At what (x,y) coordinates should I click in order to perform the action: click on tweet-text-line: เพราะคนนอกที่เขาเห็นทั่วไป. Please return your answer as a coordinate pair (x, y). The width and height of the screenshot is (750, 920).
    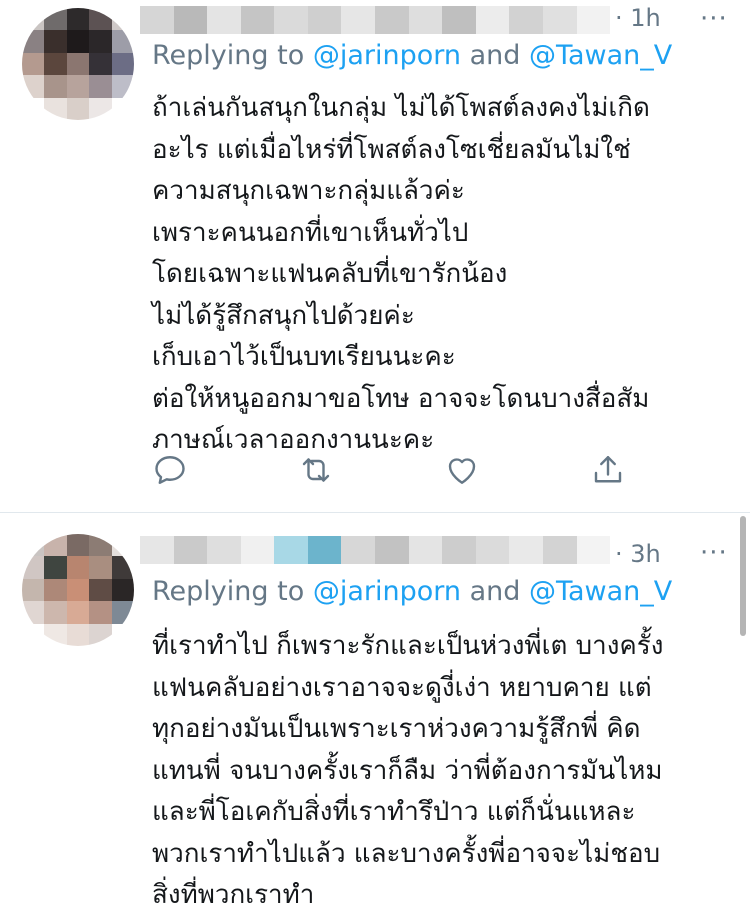
    Looking at the image, I should click on (310, 232).